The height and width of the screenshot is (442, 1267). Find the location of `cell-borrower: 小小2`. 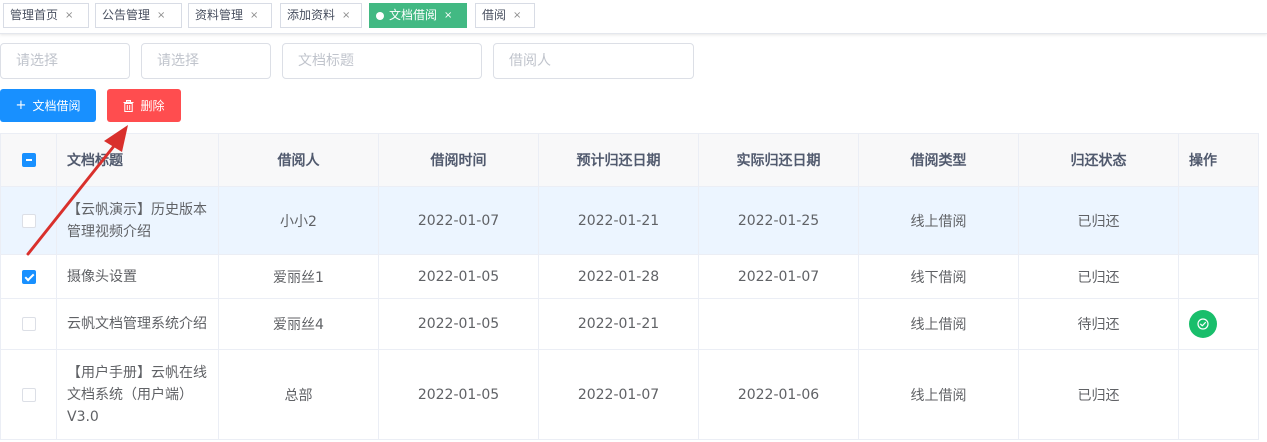

cell-borrower: 小小2 is located at coordinates (298, 220).